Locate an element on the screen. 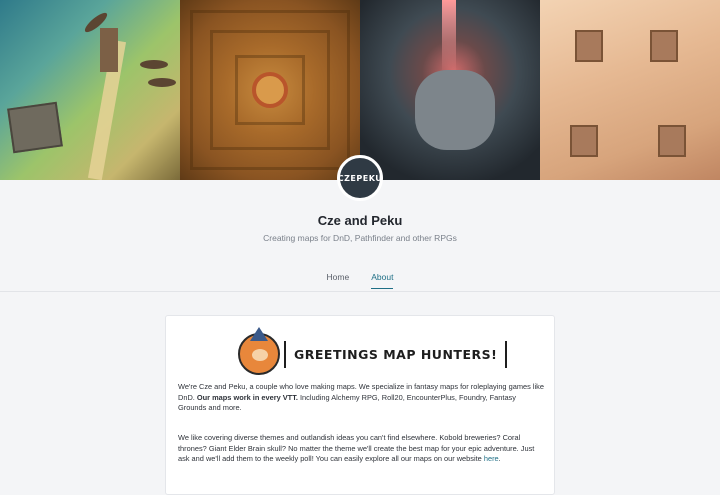 Image resolution: width=720 pixels, height=495 pixels. creator-avatar-icon: CZEPEKU is located at coordinates (360, 178).